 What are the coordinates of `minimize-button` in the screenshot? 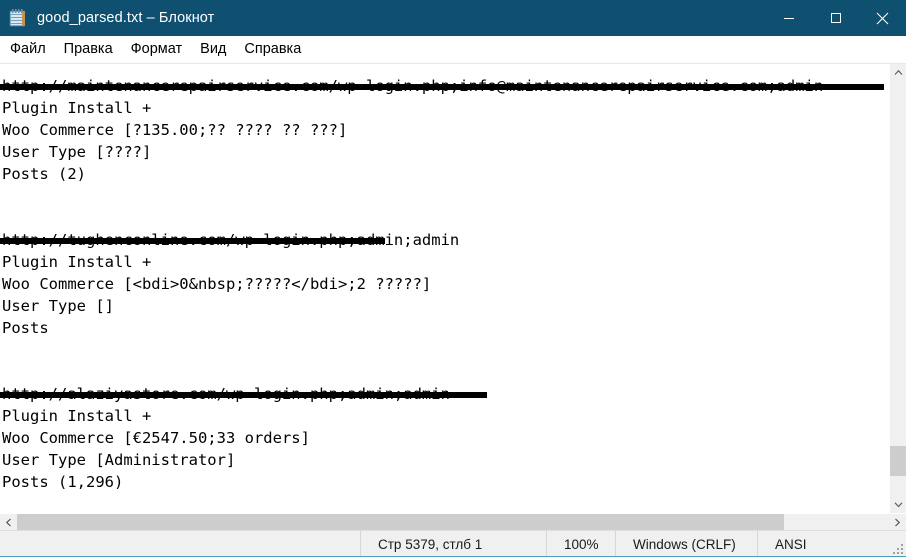 It's located at (788, 18).